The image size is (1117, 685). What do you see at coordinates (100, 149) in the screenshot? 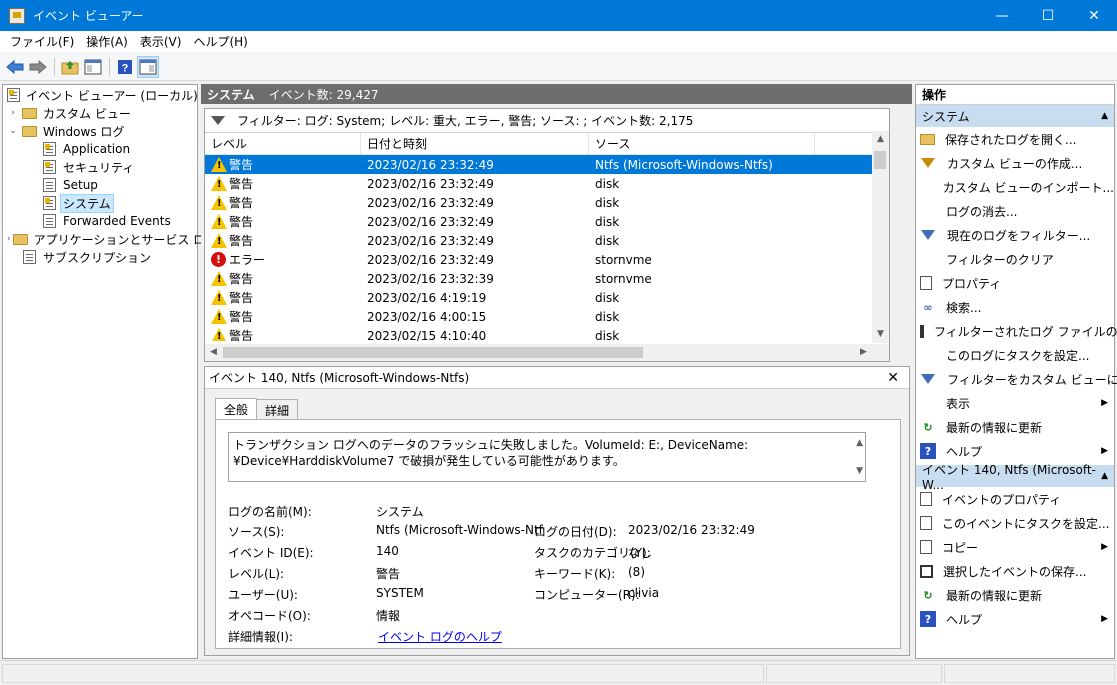
I see `tree-item-application: Application` at bounding box center [100, 149].